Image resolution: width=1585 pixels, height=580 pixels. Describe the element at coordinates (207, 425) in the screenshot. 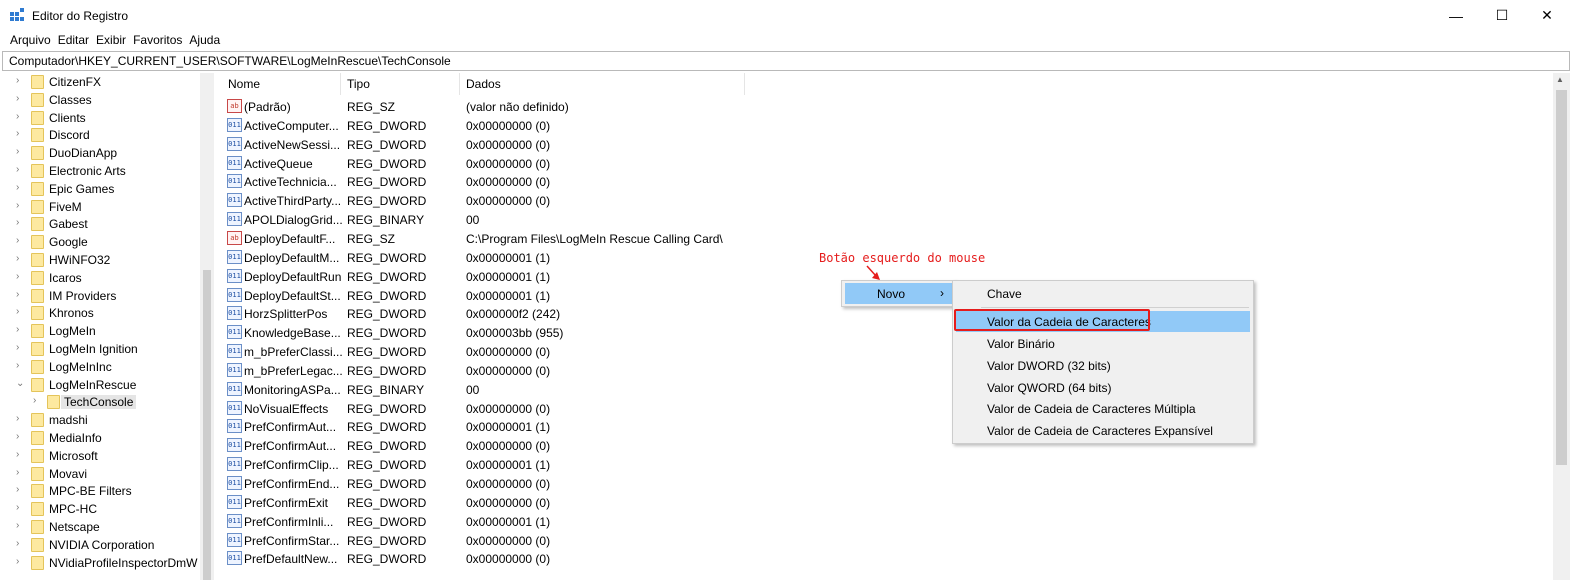

I see `tree-scrollbar-thumb` at that location.